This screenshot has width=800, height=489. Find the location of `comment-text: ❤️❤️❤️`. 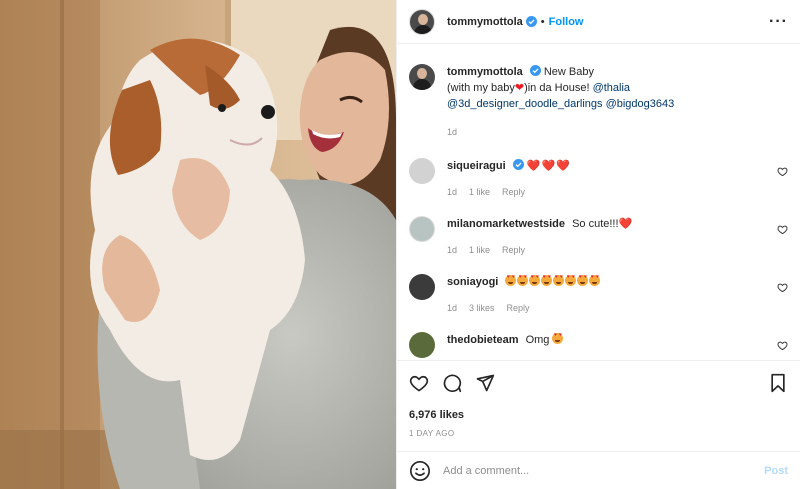

comment-text: ❤️❤️❤️ is located at coordinates (548, 165).